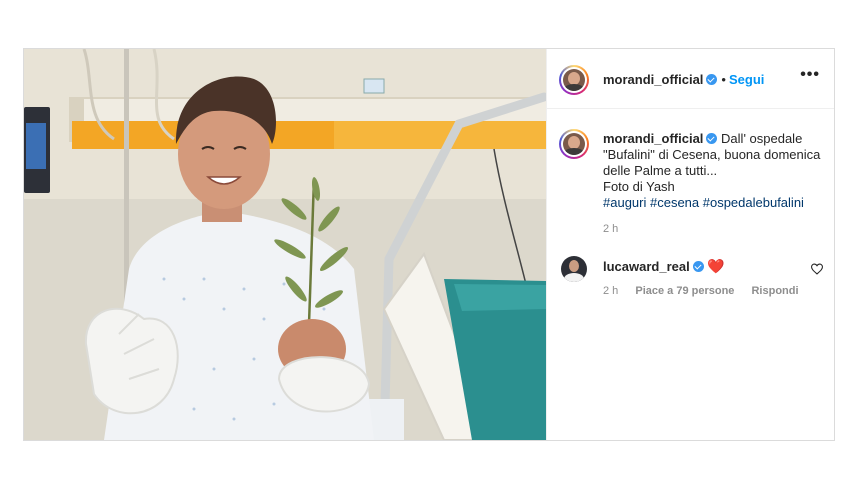 This screenshot has height=480, width=854. What do you see at coordinates (746, 79) in the screenshot?
I see `follow-button: Segui` at bounding box center [746, 79].